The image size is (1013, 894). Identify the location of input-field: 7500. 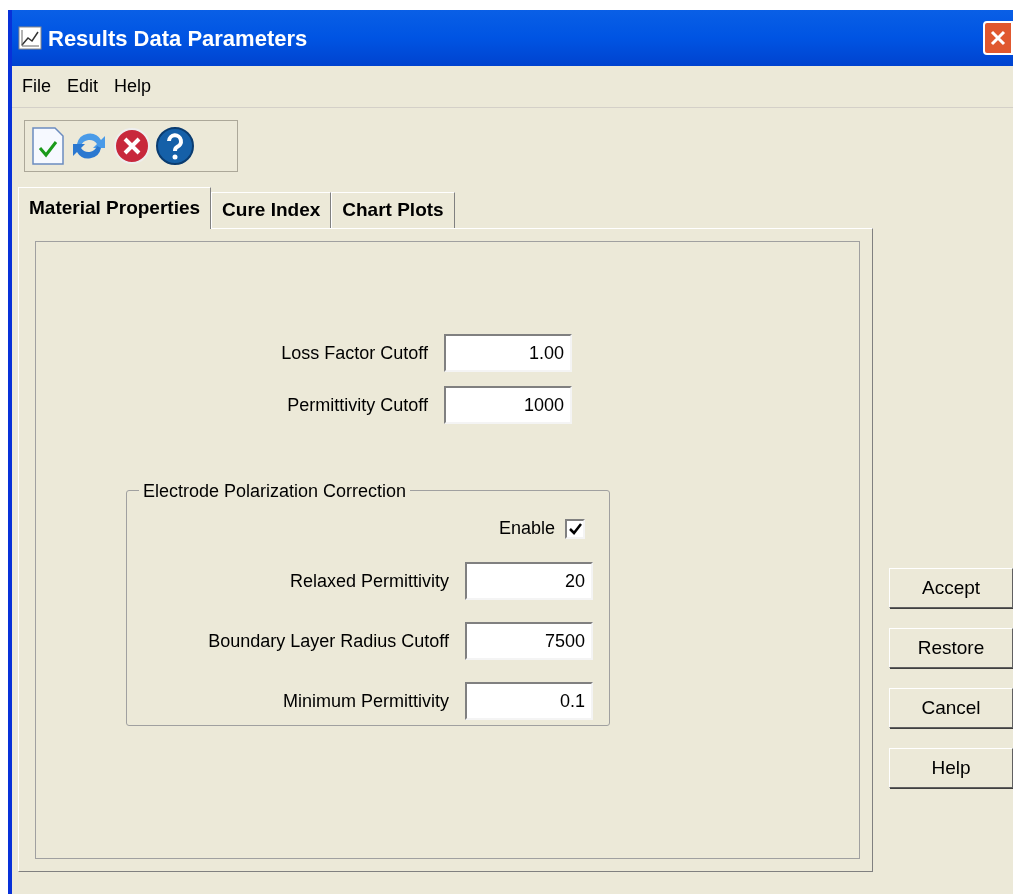
(529, 641).